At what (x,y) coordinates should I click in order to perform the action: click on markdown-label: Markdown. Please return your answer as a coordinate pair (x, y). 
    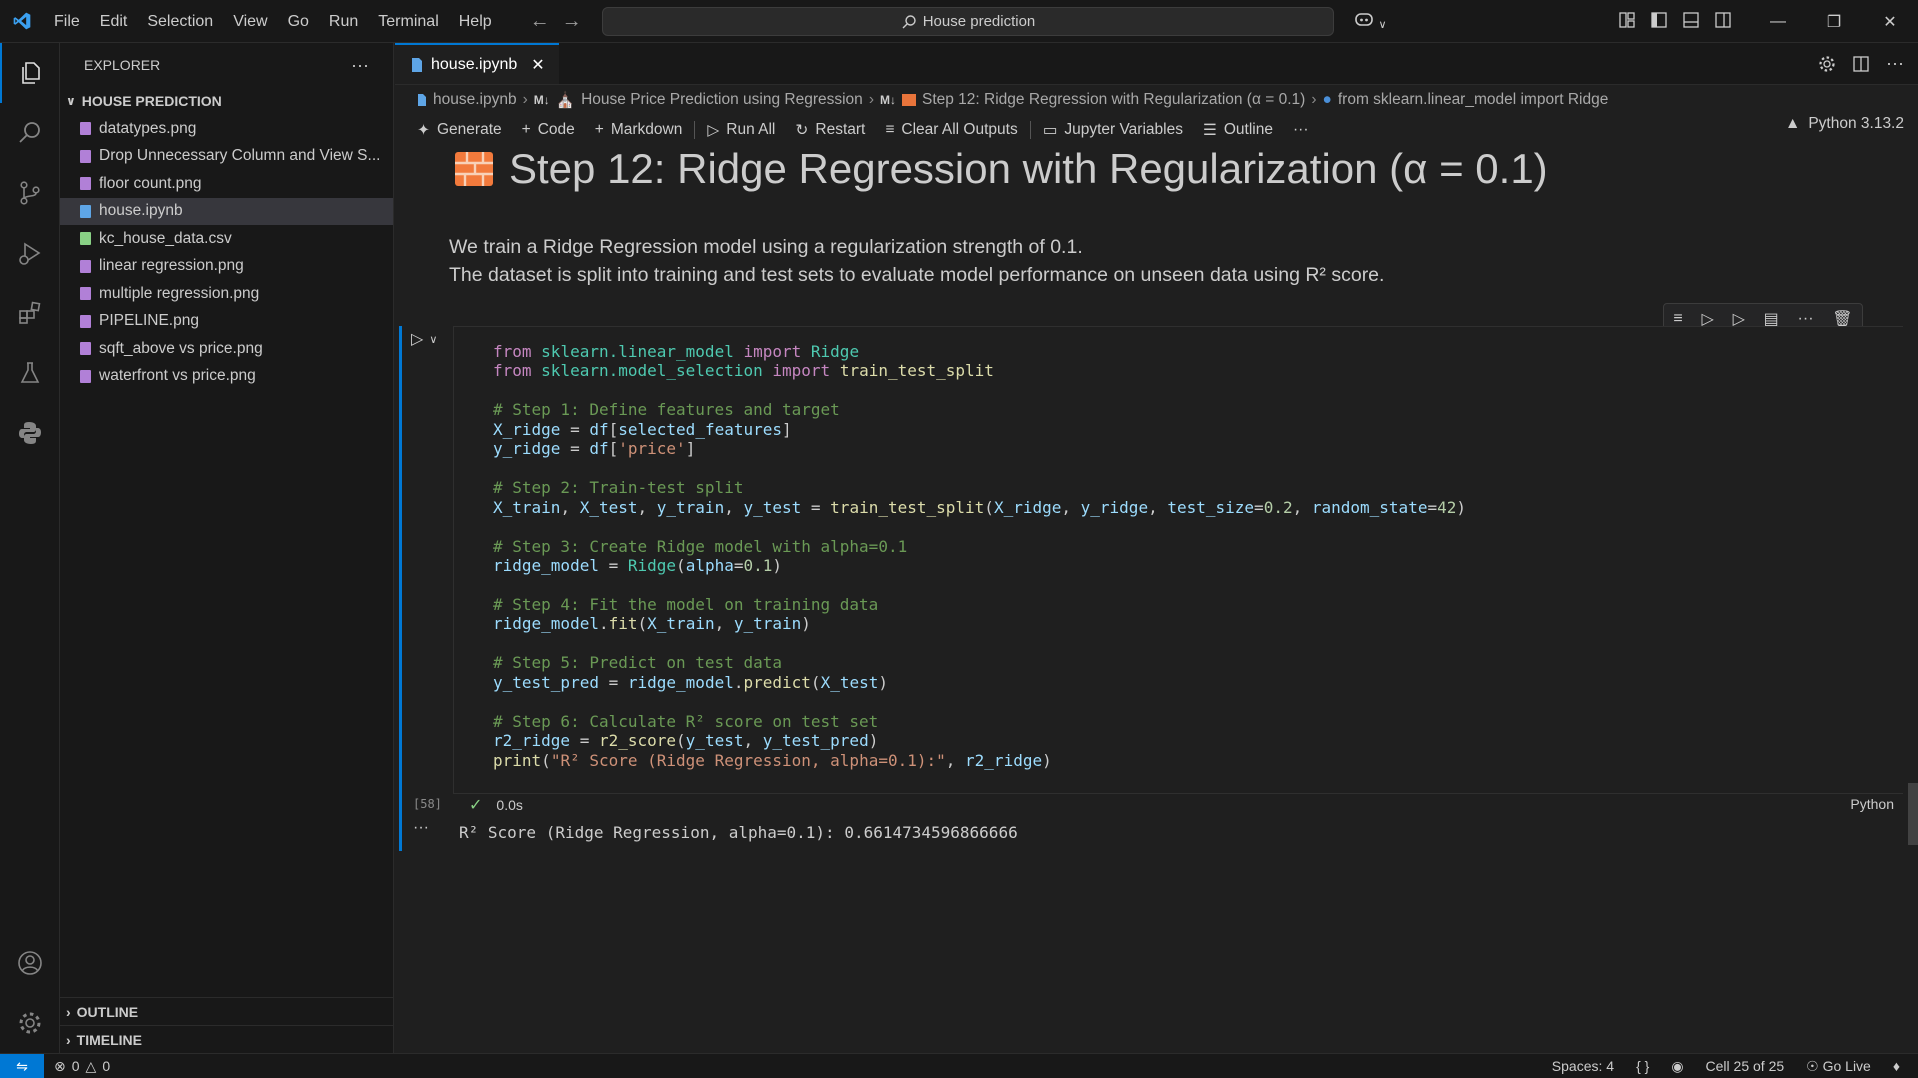
    Looking at the image, I should click on (646, 129).